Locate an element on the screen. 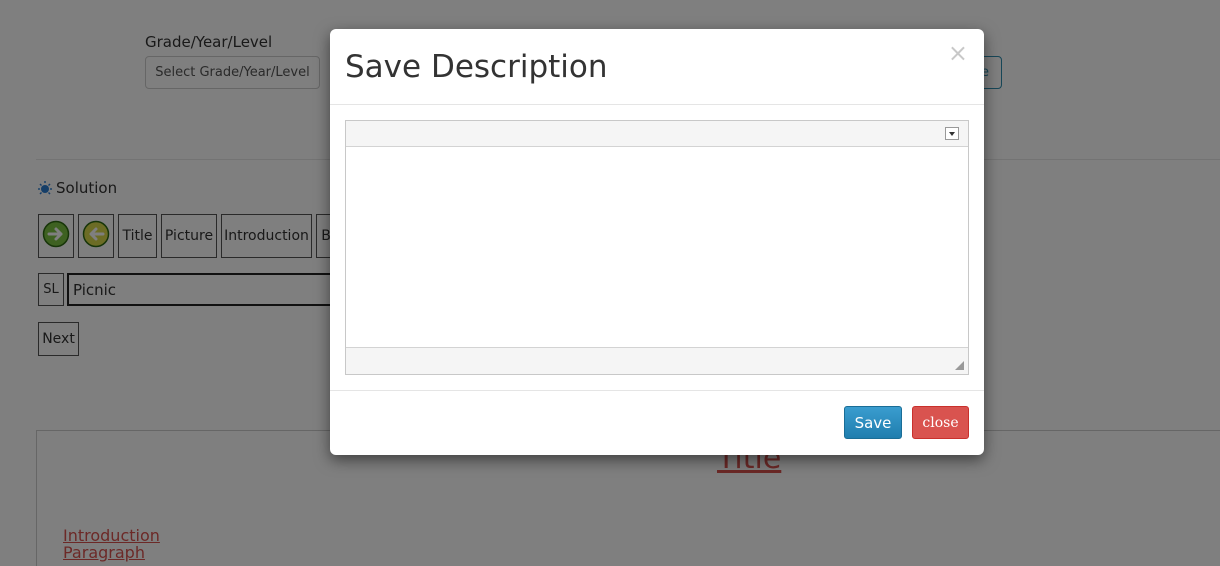 The width and height of the screenshot is (1220, 566). editor-statusbar is located at coordinates (657, 360).